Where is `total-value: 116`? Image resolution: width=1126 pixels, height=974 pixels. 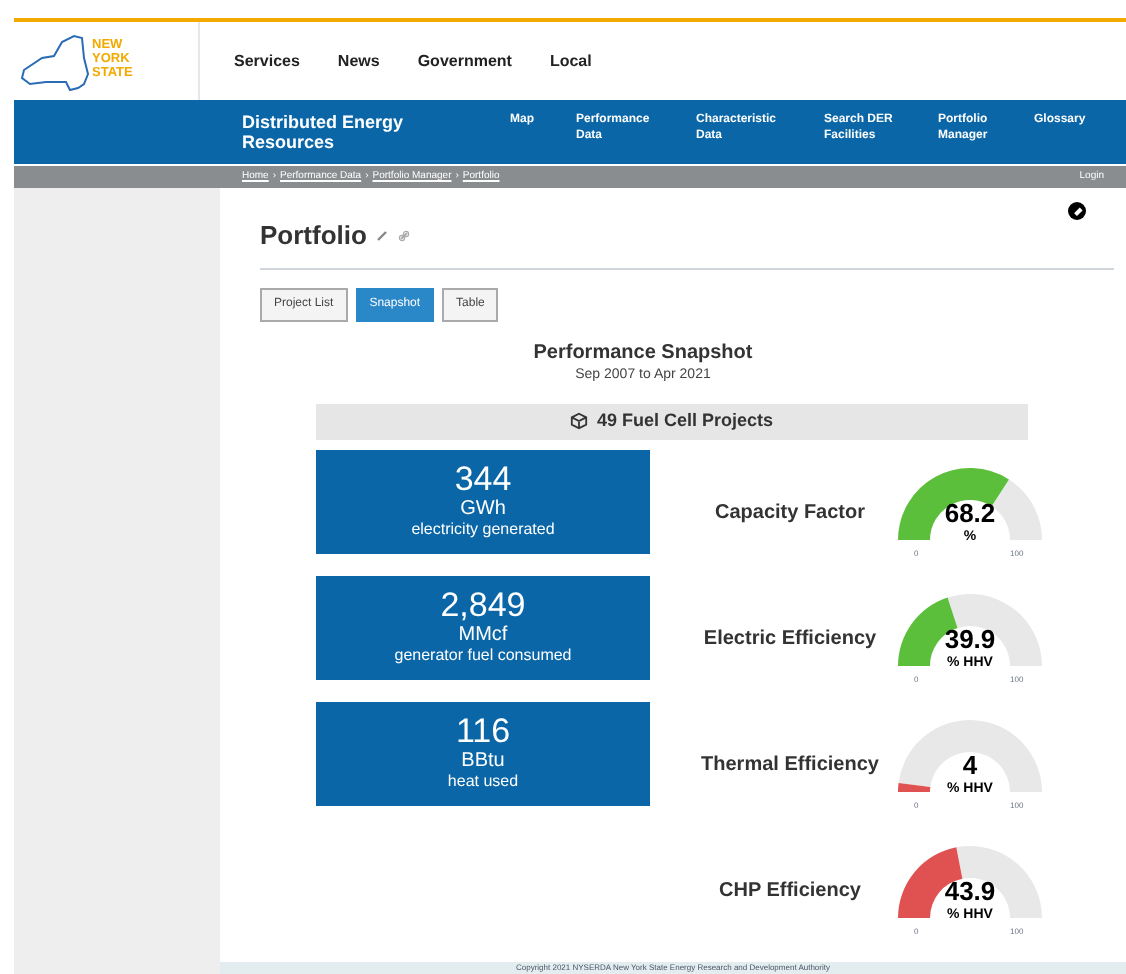 total-value: 116 is located at coordinates (483, 732).